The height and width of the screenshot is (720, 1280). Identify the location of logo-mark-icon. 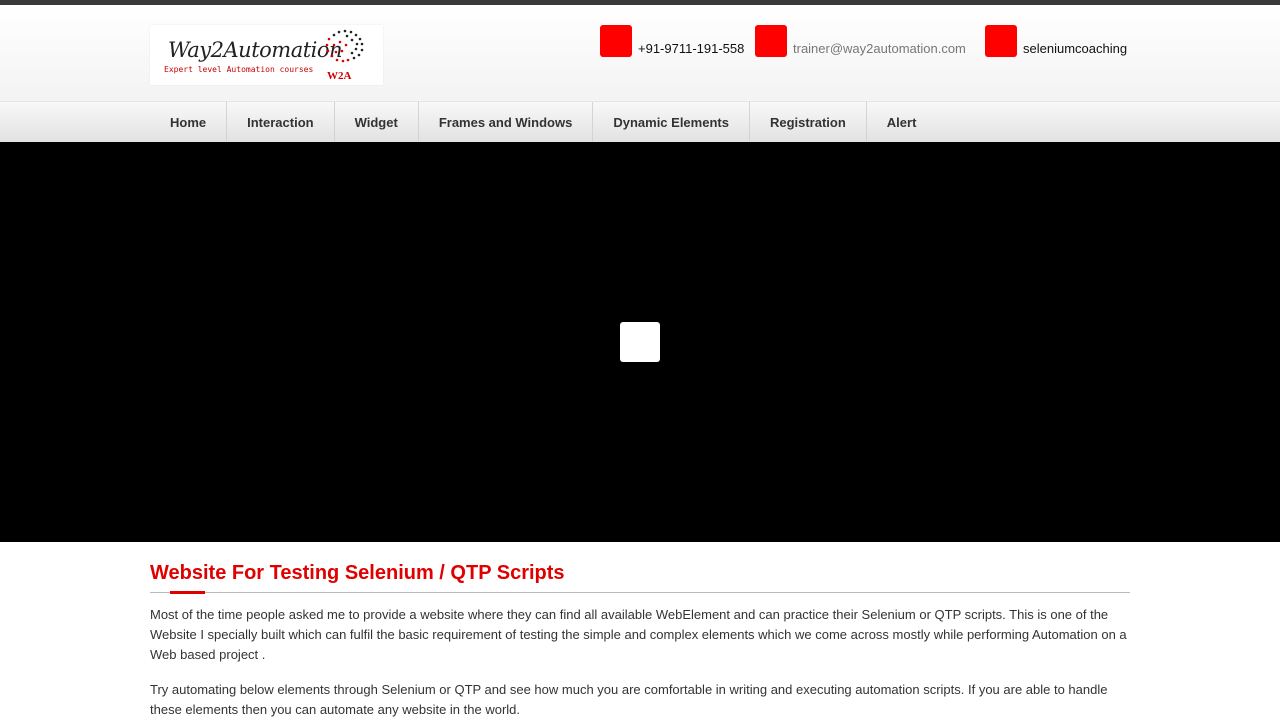
(344, 46).